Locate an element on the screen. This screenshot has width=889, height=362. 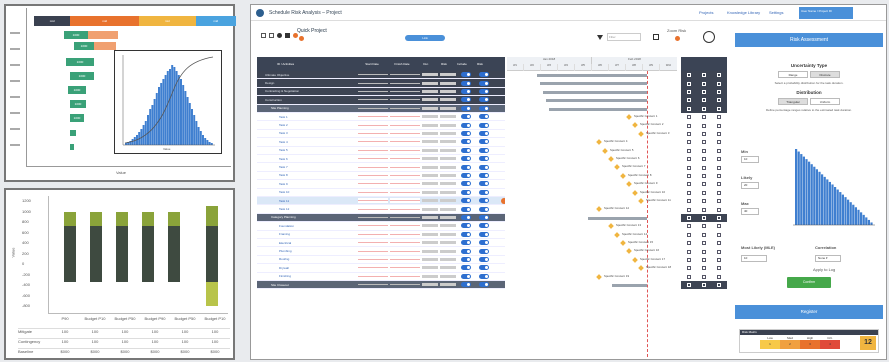
group-row: Contracting & Negotiation is located at coordinates (381, 92).